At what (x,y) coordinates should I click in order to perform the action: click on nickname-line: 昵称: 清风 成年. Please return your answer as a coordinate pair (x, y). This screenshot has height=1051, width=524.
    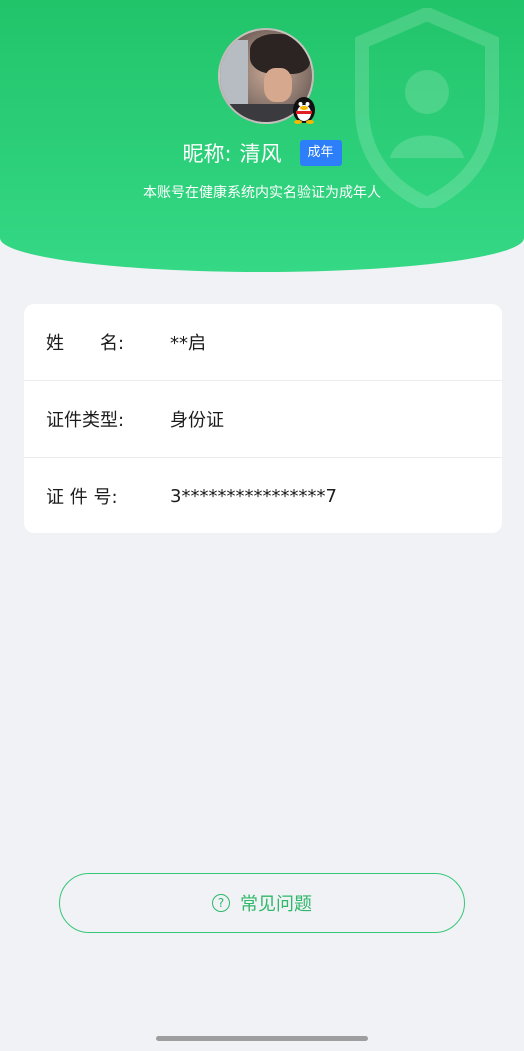
    Looking at the image, I should click on (262, 153).